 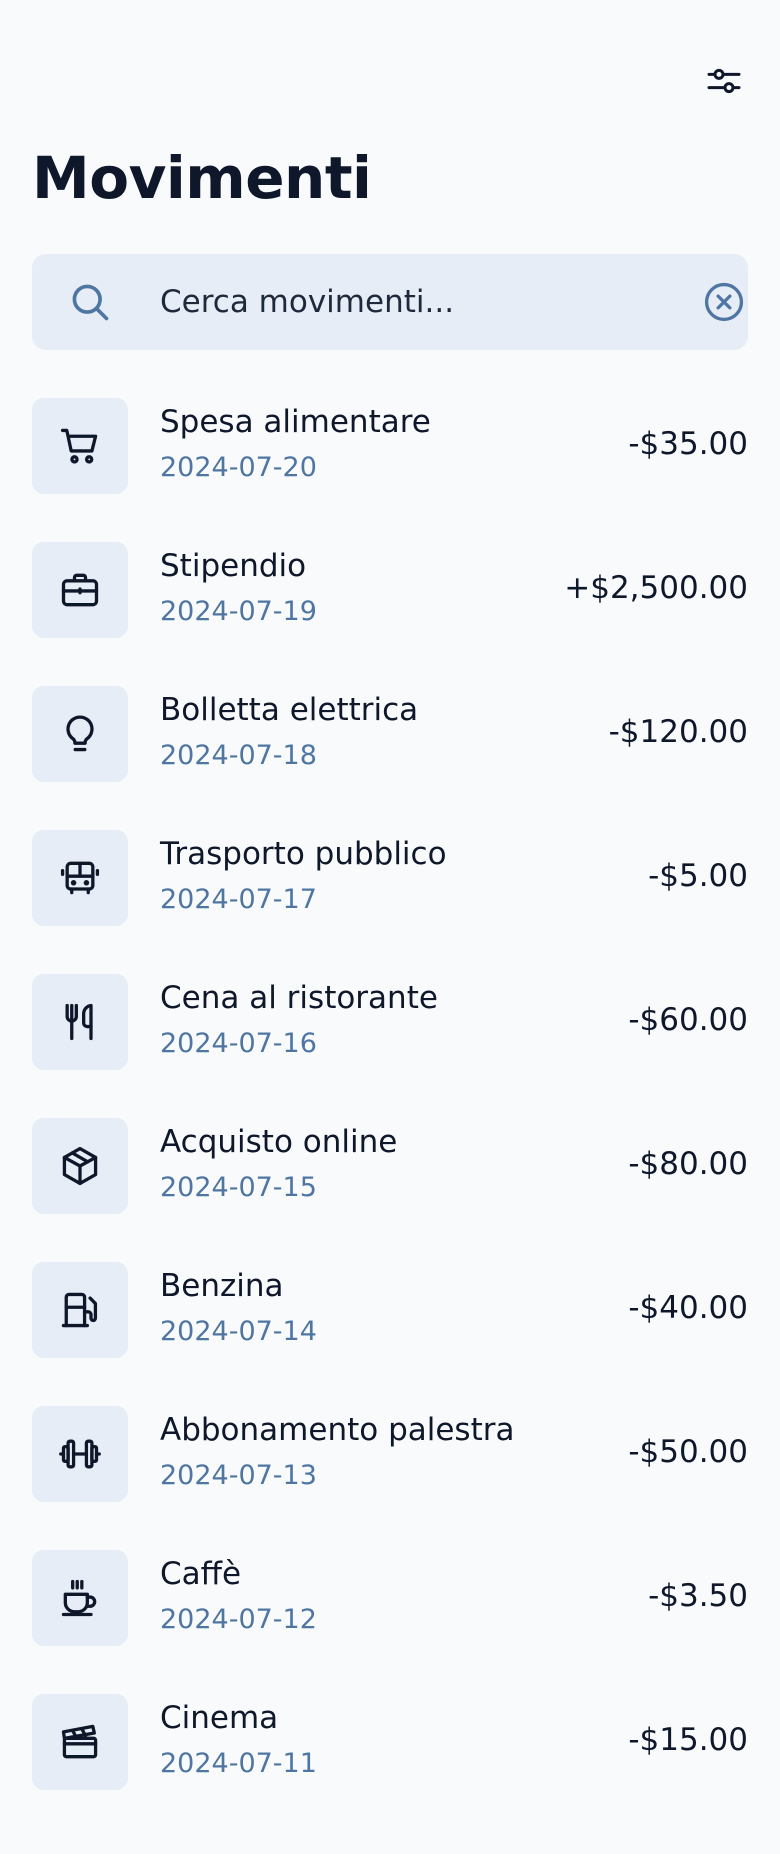 I want to click on transaction-name: Acquisto online, so click(x=279, y=1142).